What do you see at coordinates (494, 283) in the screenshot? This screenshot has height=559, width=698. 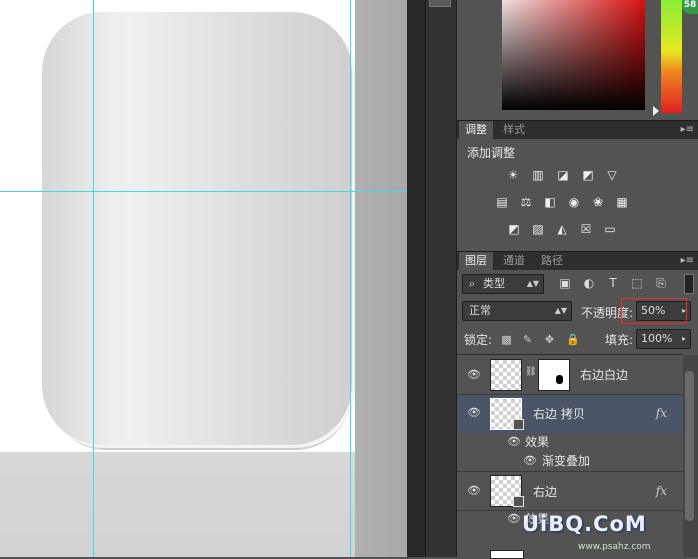 I see `filter-type-label: 类型` at bounding box center [494, 283].